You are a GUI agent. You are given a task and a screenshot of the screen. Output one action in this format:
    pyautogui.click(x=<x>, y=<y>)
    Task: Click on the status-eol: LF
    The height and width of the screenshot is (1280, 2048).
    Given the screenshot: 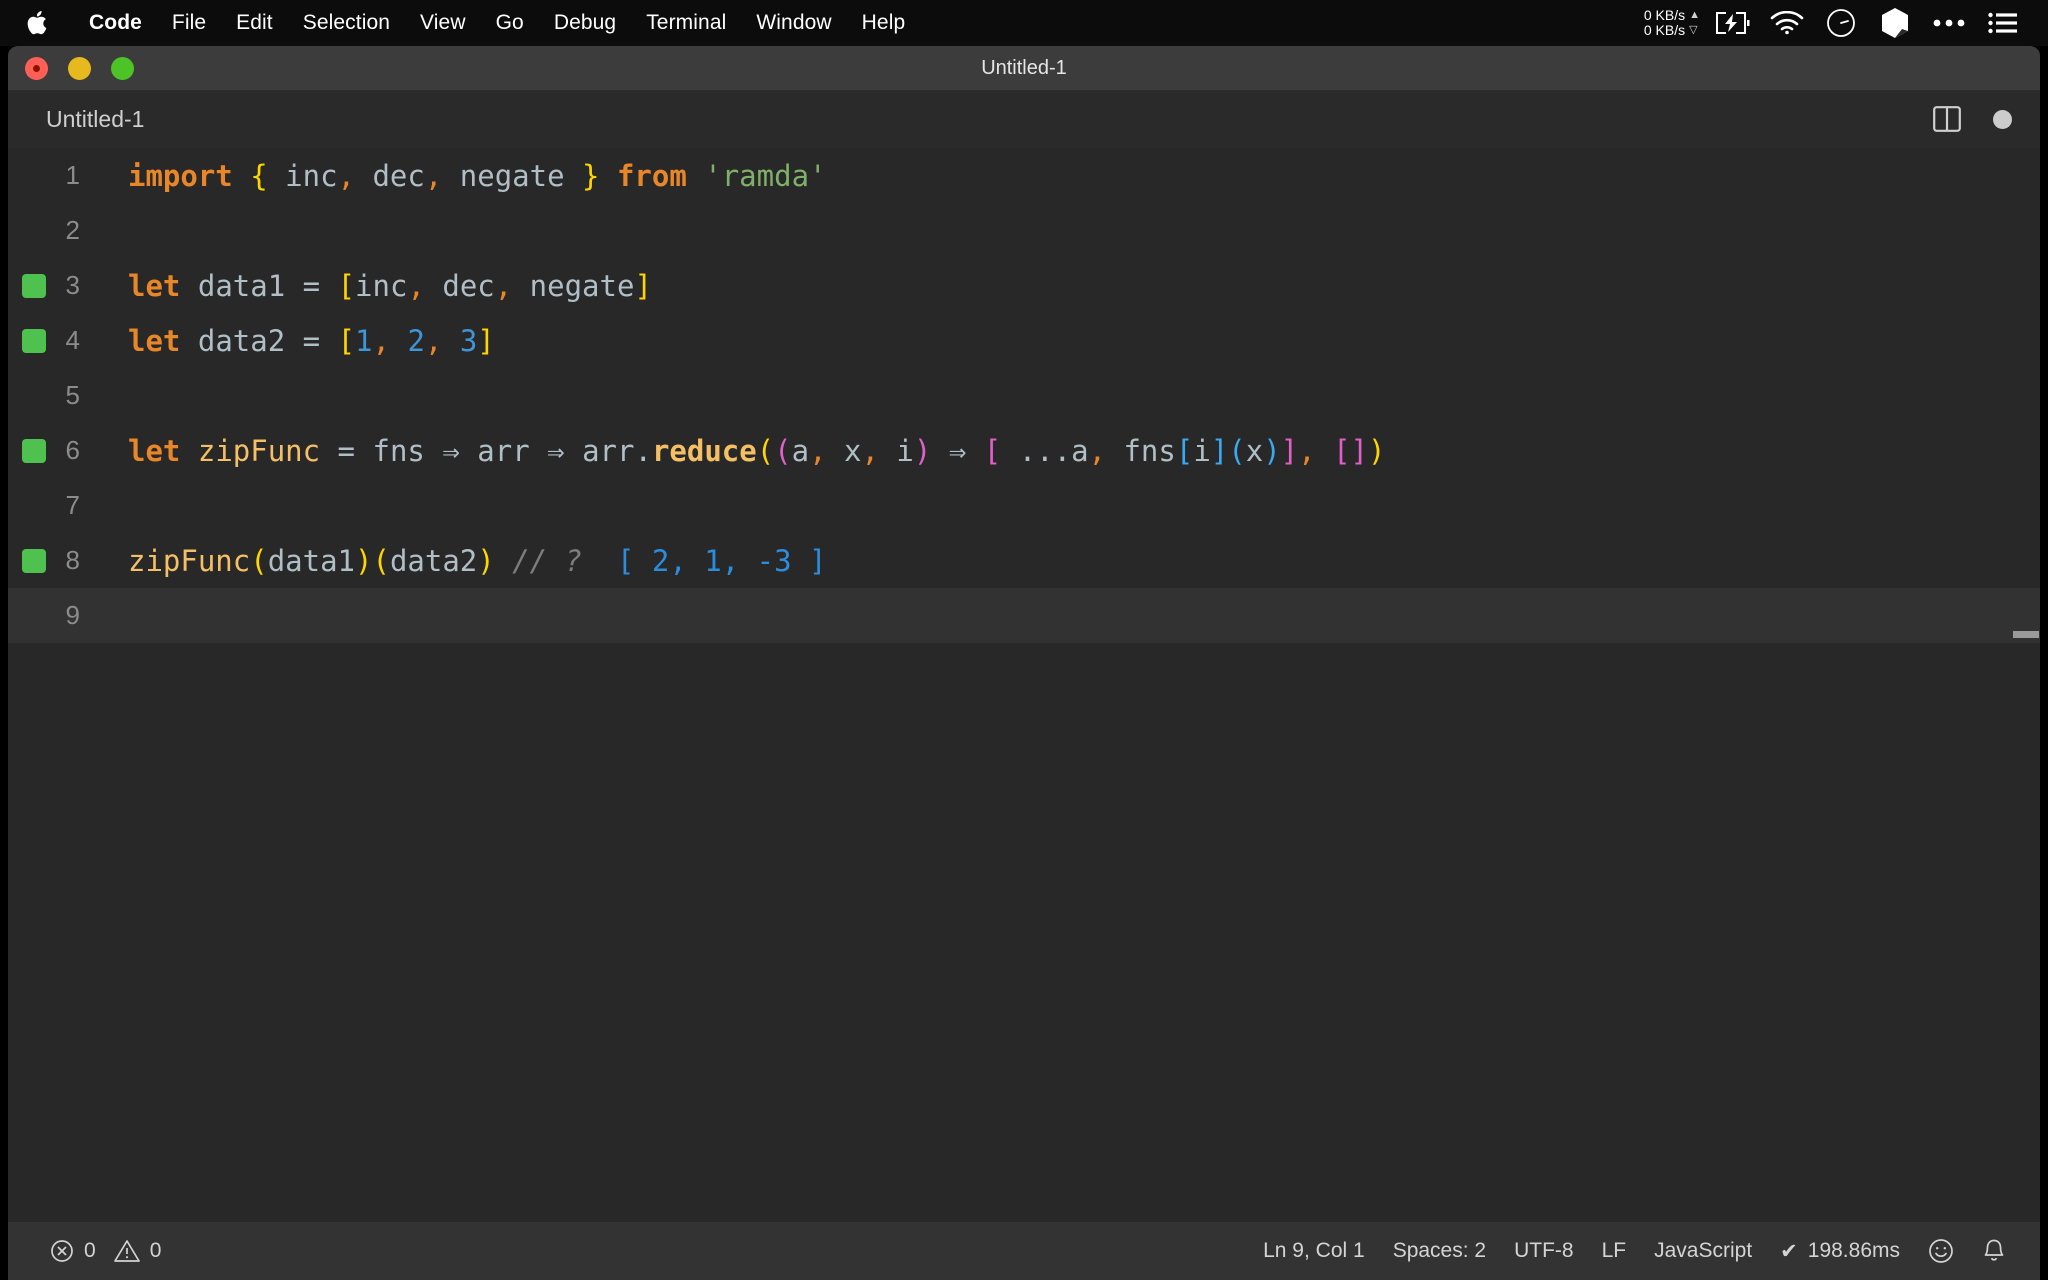 What is the action you would take?
    pyautogui.click(x=1614, y=1251)
    